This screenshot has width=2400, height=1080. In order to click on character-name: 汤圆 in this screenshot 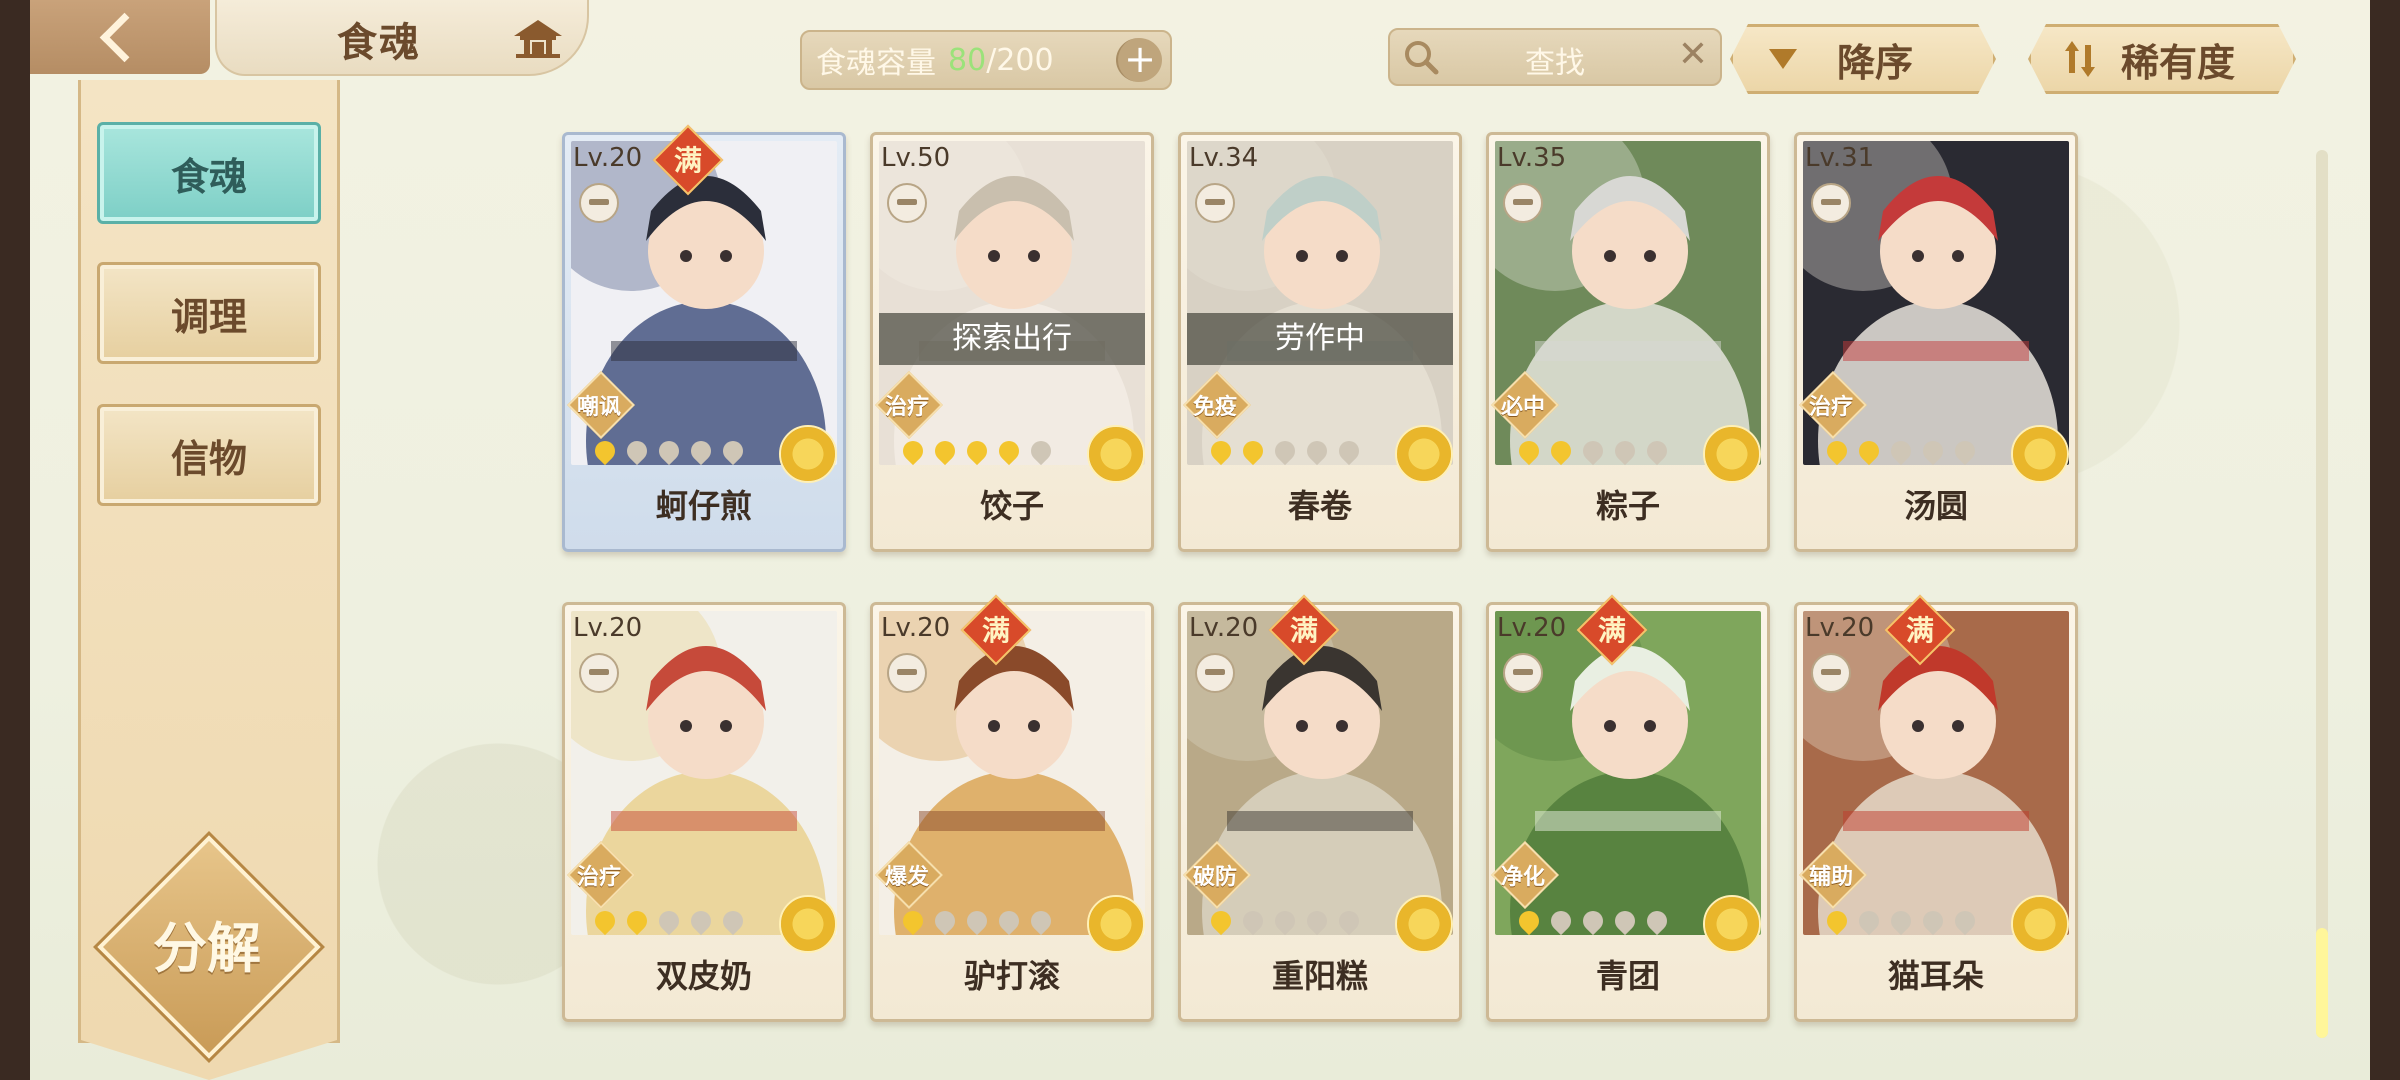, I will do `click(1935, 506)`.